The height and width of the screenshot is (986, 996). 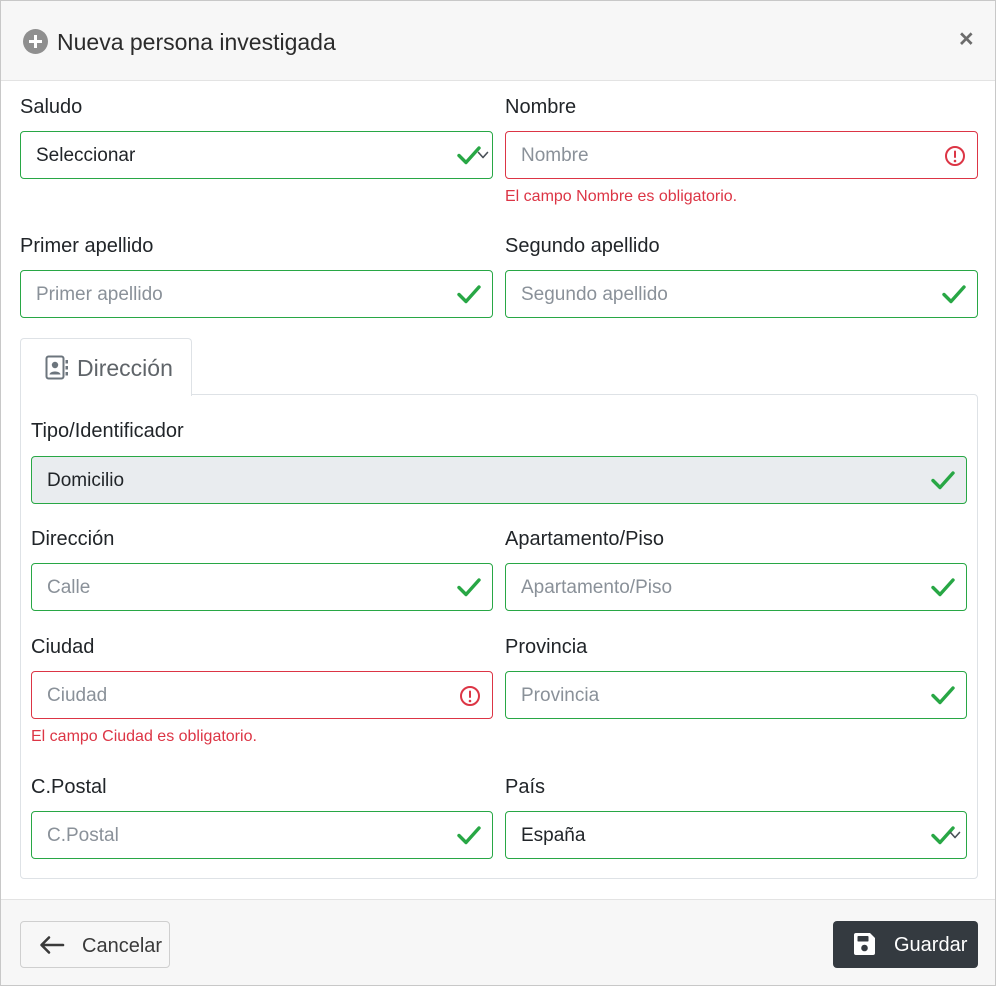 What do you see at coordinates (553, 835) in the screenshot?
I see `pais-value: España` at bounding box center [553, 835].